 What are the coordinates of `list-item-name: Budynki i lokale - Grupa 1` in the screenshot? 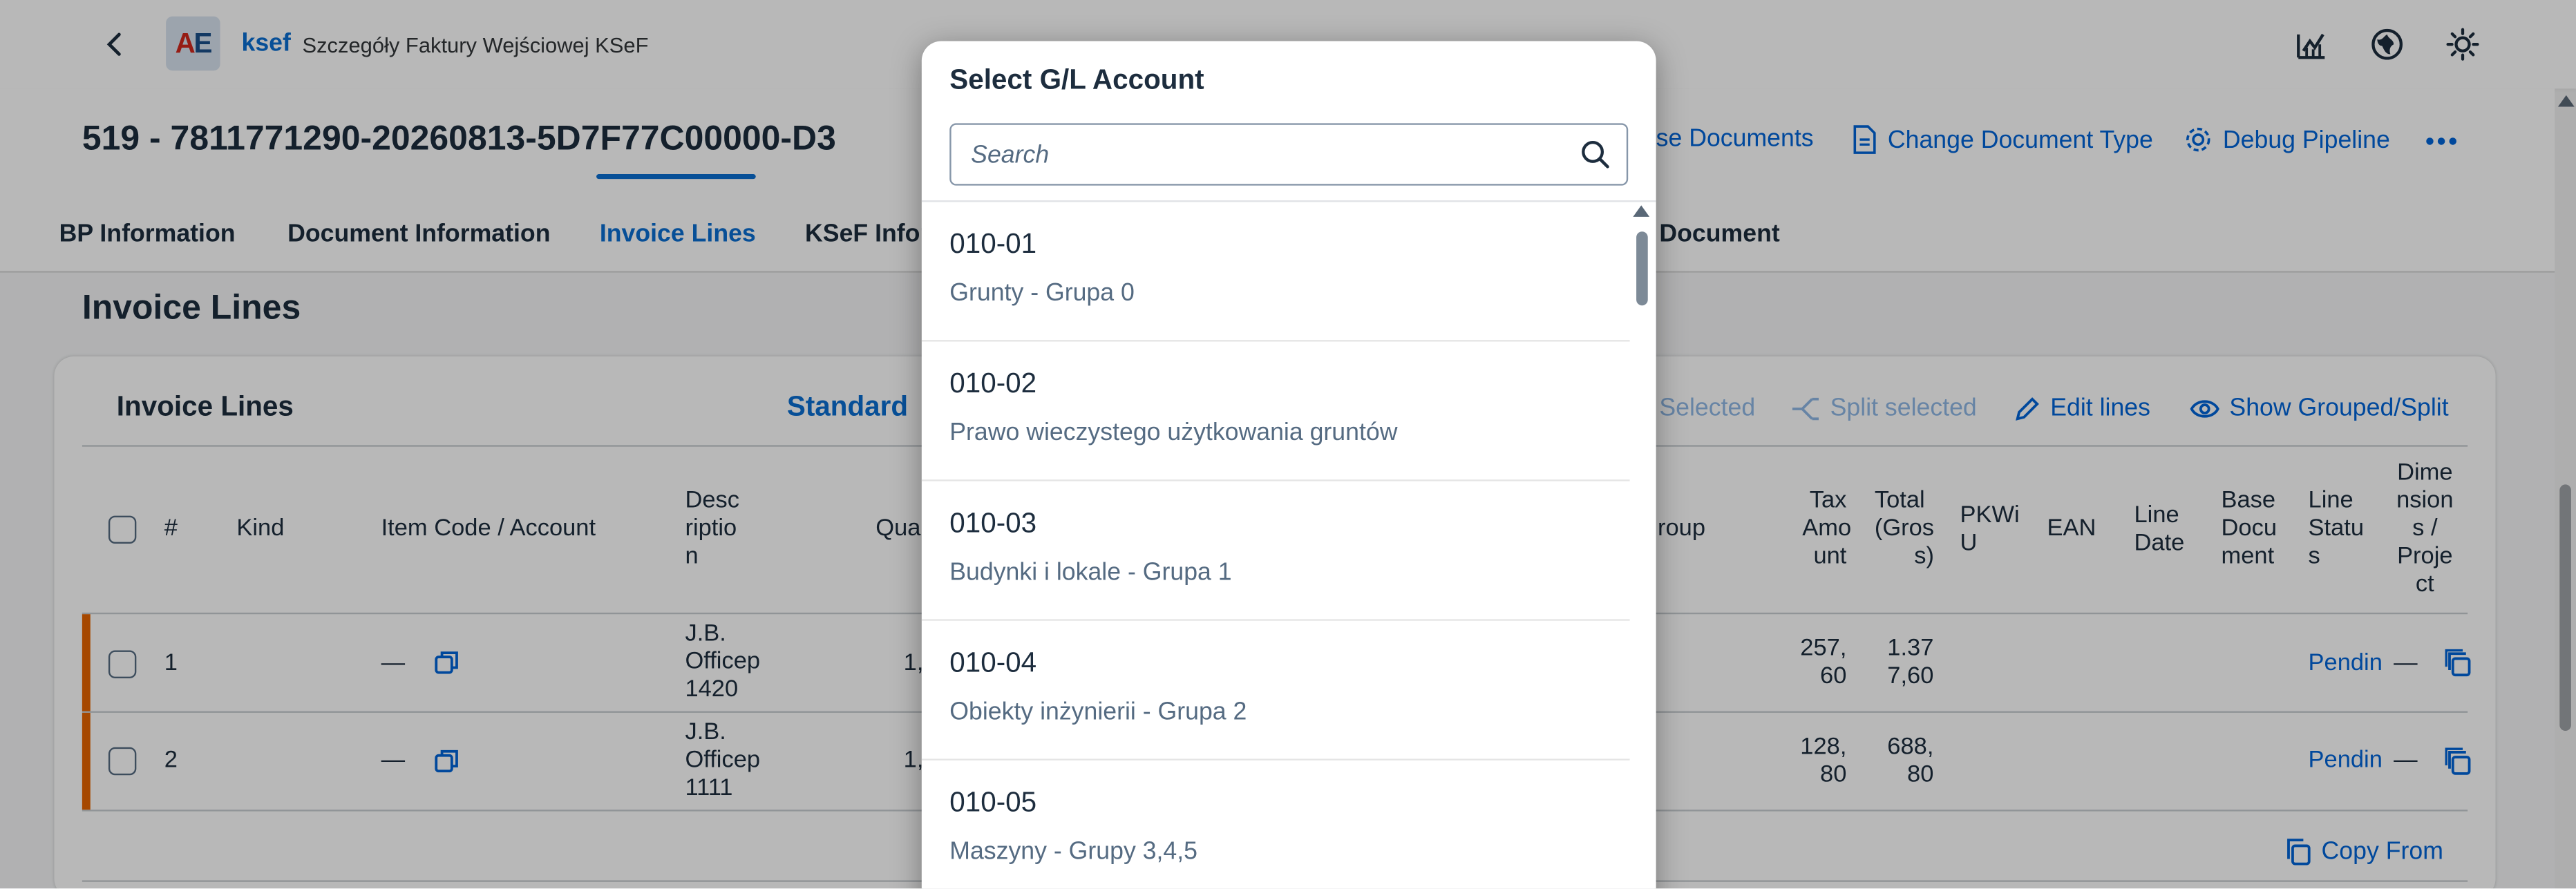 It's located at (1090, 572).